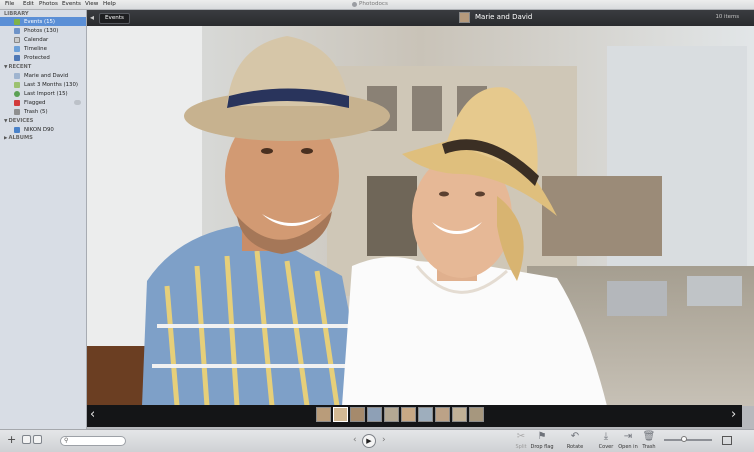 Image resolution: width=754 pixels, height=452 pixels. I want to click on recent-heading: ▼ RECENT, so click(17, 67).